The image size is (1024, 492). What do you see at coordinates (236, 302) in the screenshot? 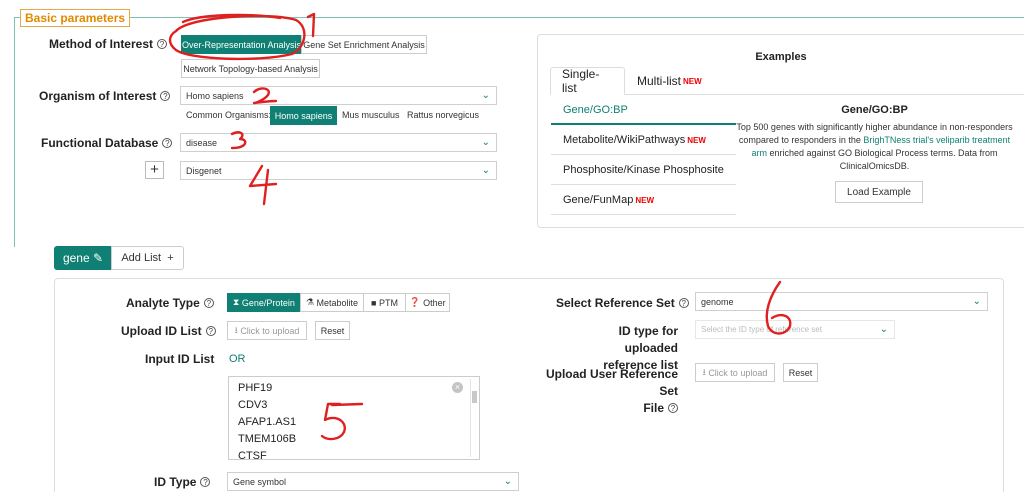
I see `hourglass-icon: ⧗` at bounding box center [236, 302].